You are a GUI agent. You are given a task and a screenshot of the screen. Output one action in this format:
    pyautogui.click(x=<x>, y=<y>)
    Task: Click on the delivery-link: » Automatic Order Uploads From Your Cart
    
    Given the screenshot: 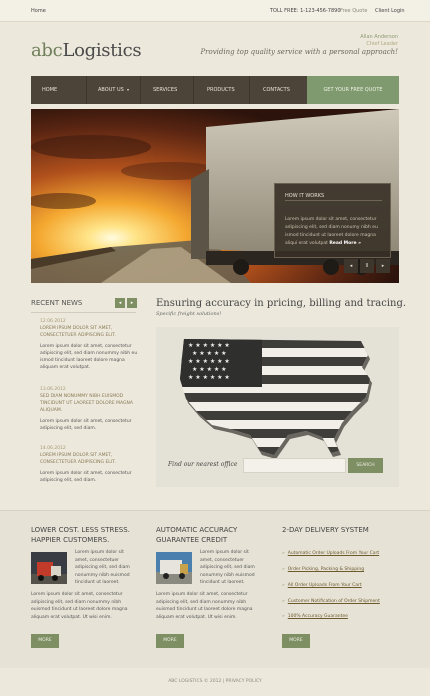 What is the action you would take?
    pyautogui.click(x=341, y=554)
    